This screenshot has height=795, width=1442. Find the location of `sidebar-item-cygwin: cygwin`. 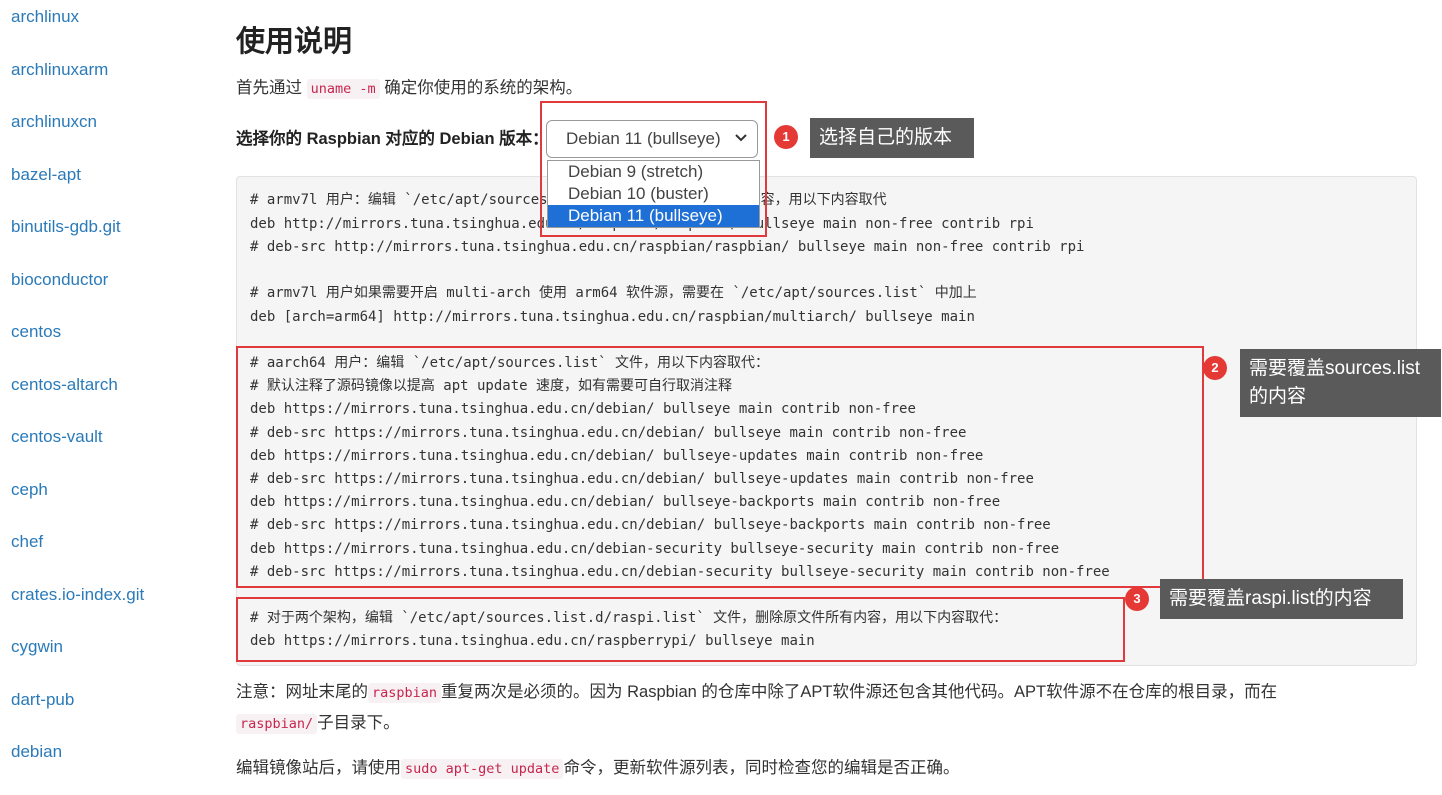

sidebar-item-cygwin: cygwin is located at coordinates (37, 647).